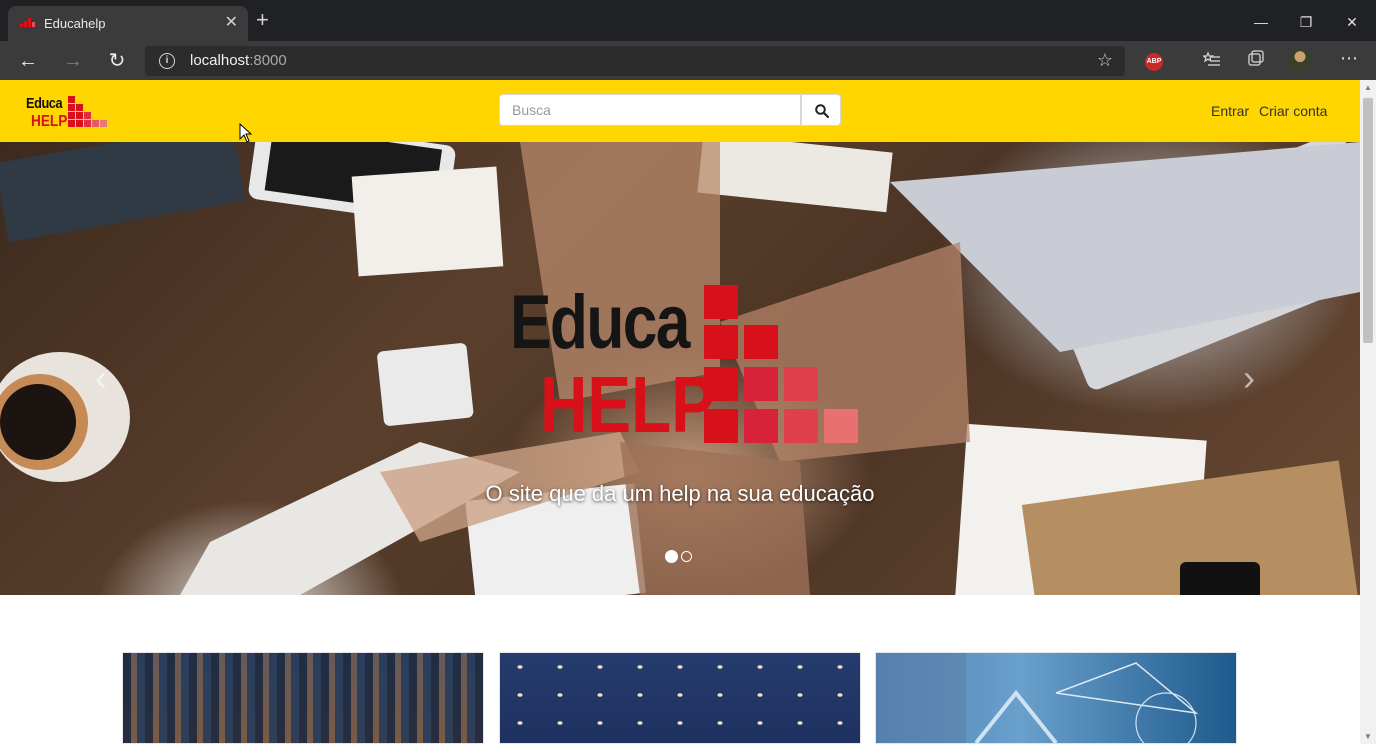 The image size is (1376, 744). I want to click on hero-logo-text-help: HELP, so click(627, 404).